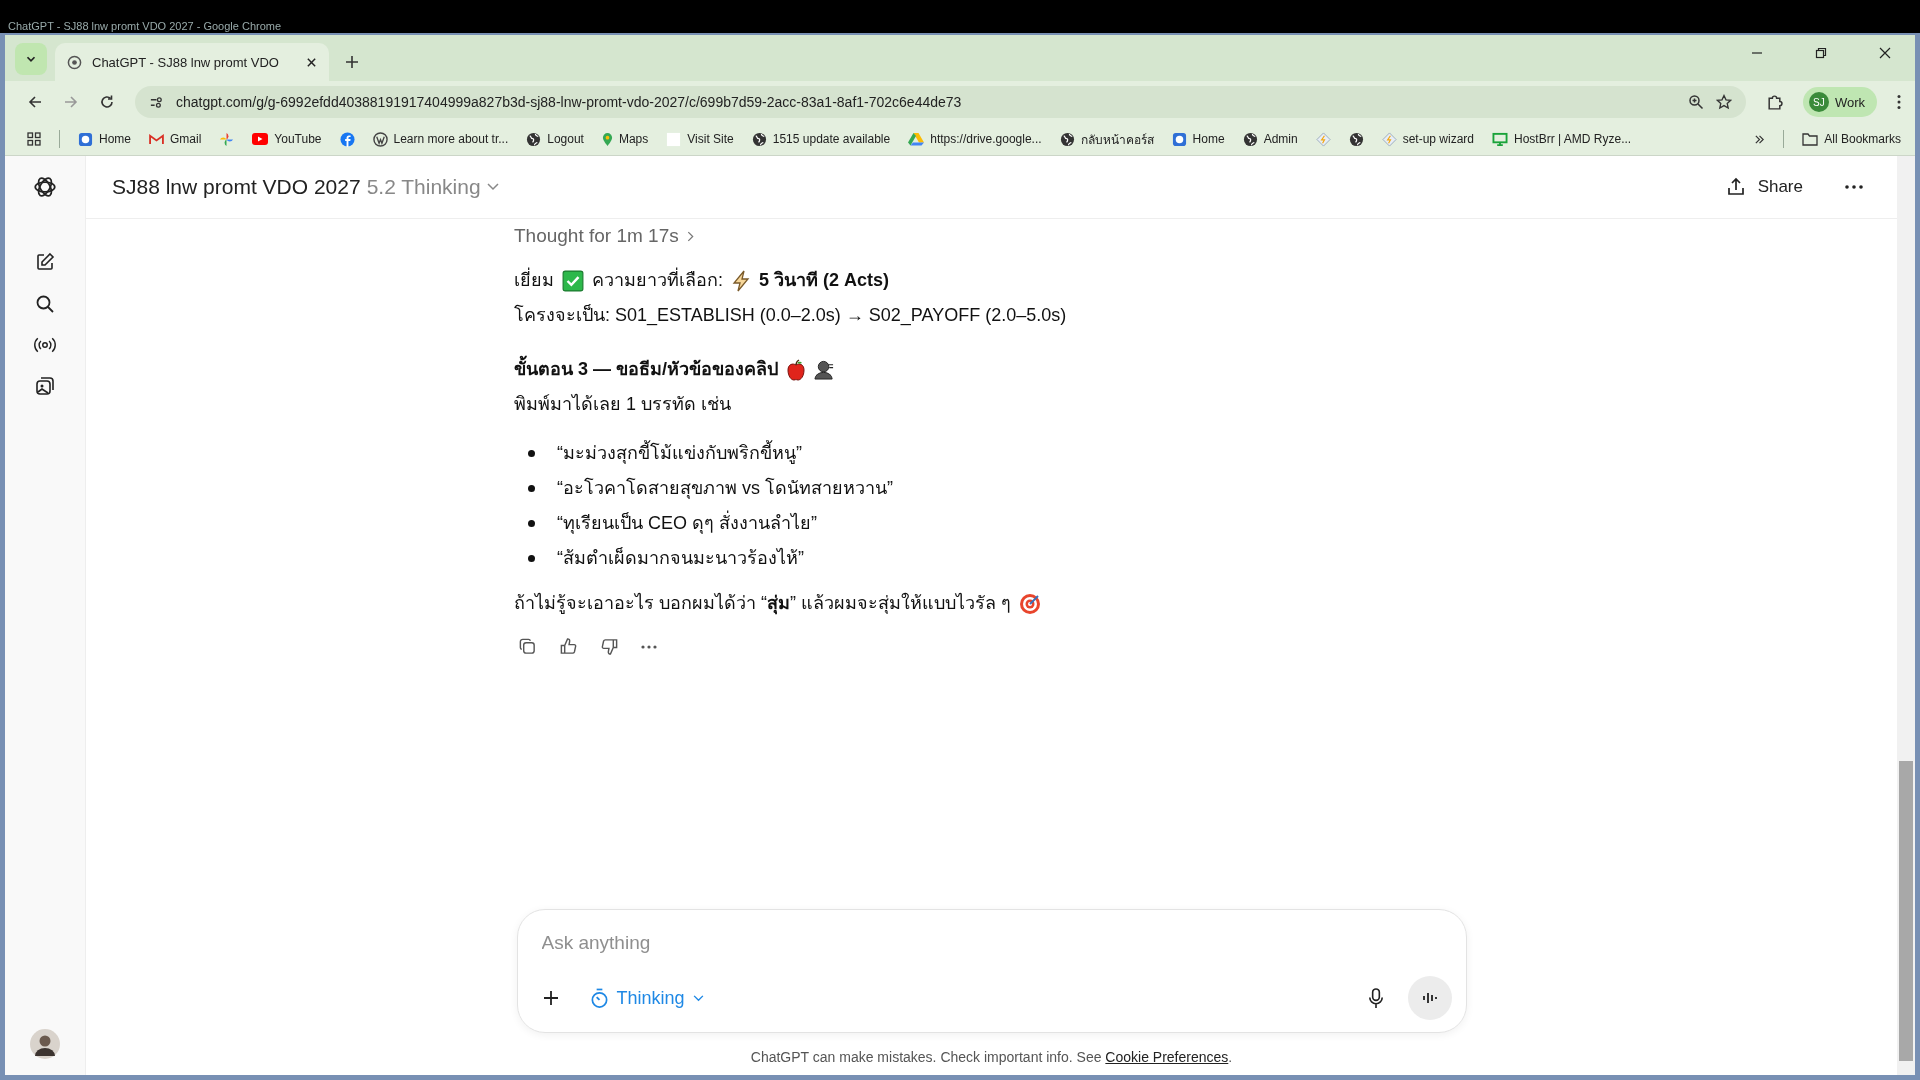 The image size is (1920, 1080). I want to click on broadcast-icon, so click(45, 345).